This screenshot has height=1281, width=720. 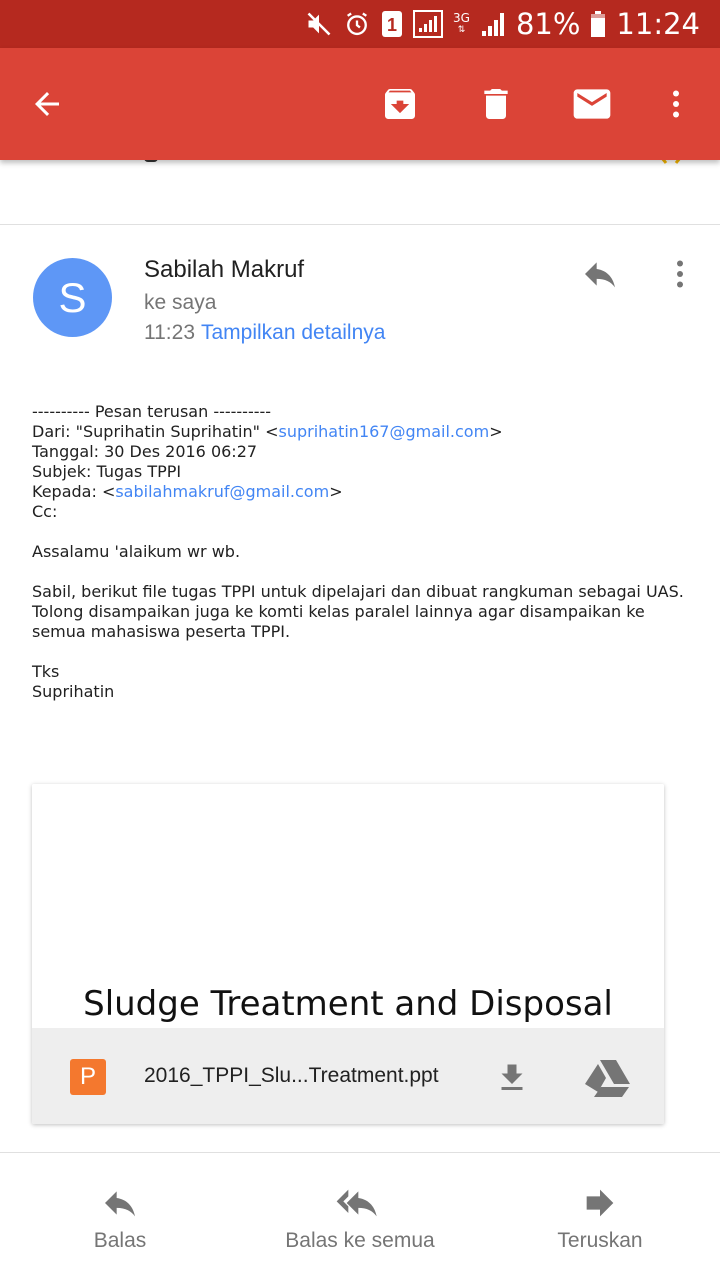 I want to click on network-text: 3G, so click(x=461, y=18).